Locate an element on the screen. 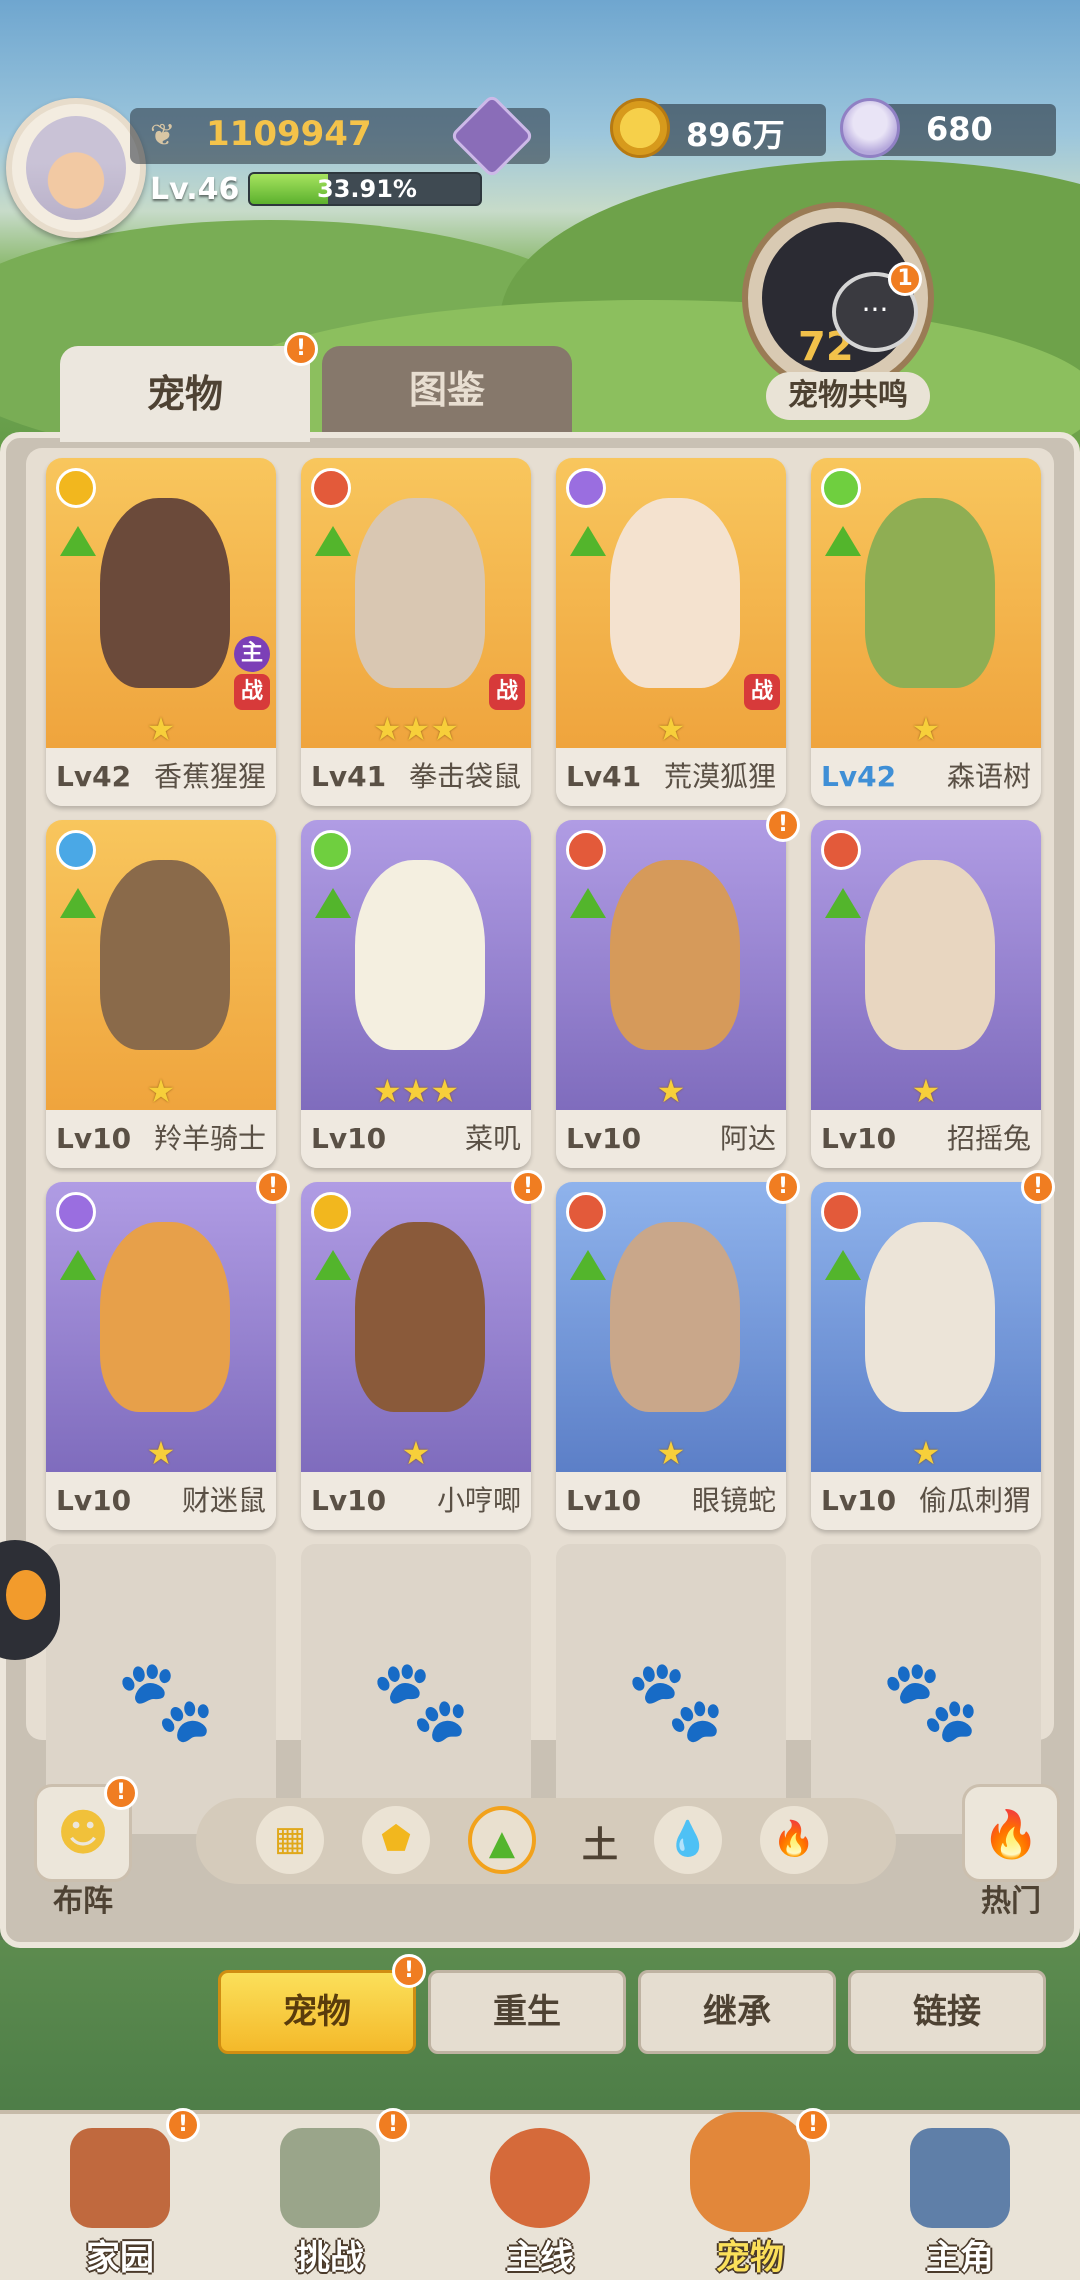  grid-icon: ▦ is located at coordinates (290, 1840).